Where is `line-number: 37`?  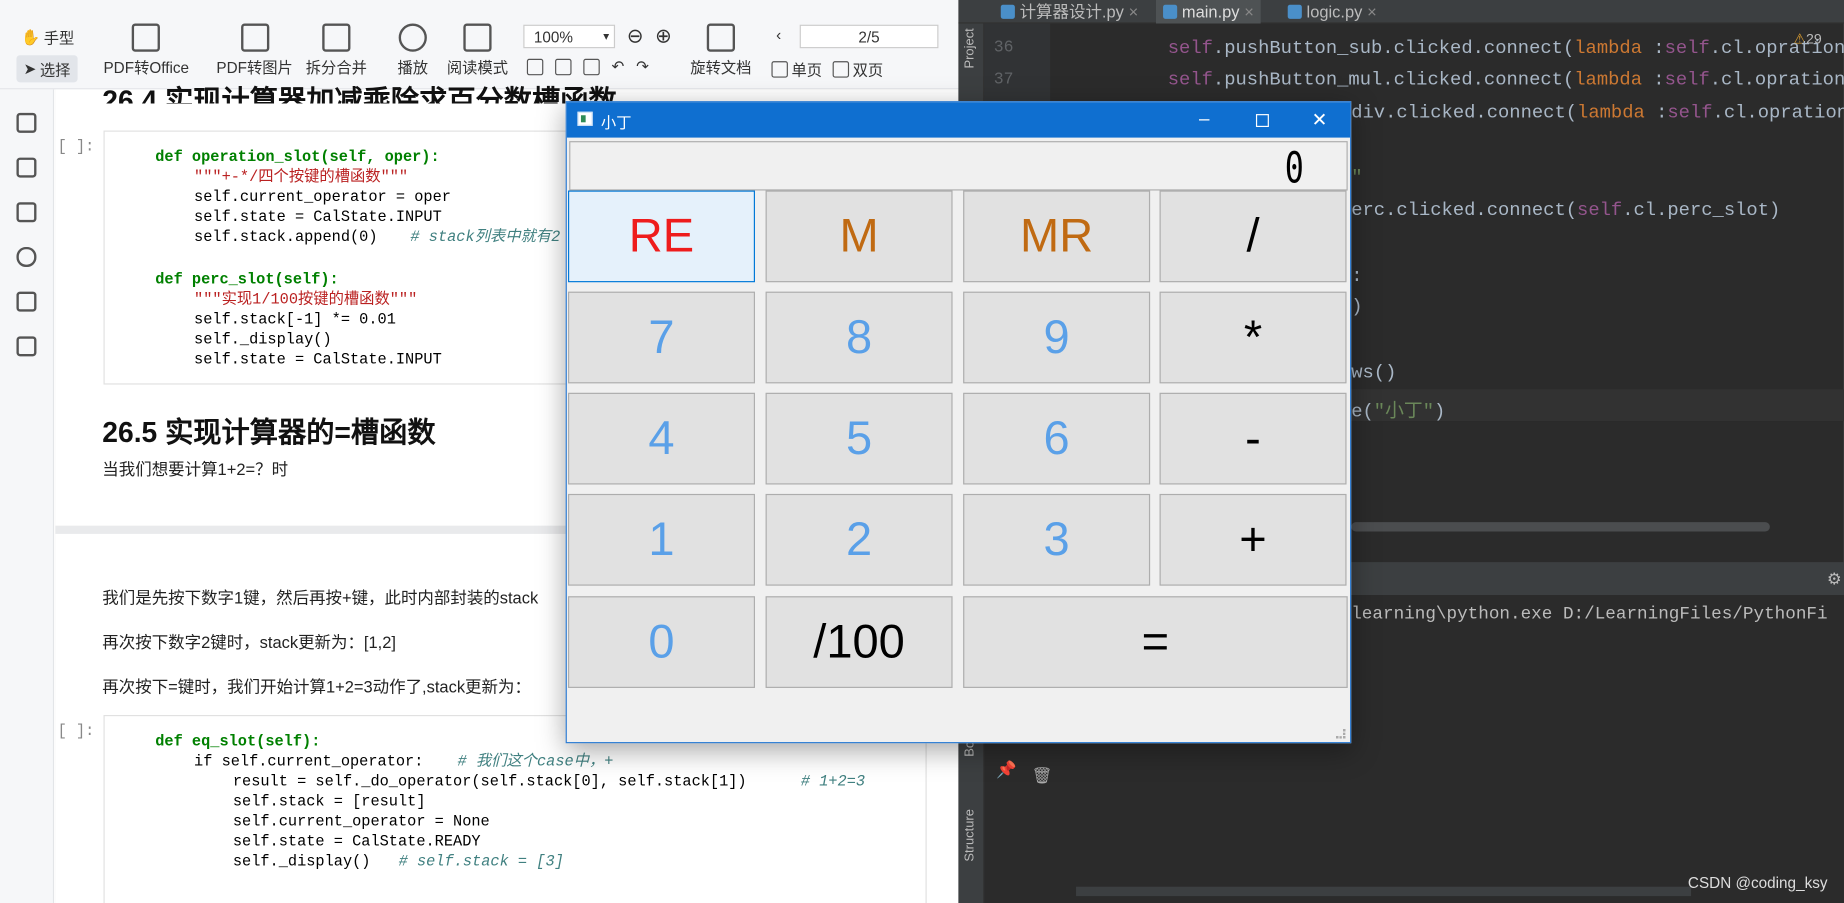 line-number: 37 is located at coordinates (1003, 80).